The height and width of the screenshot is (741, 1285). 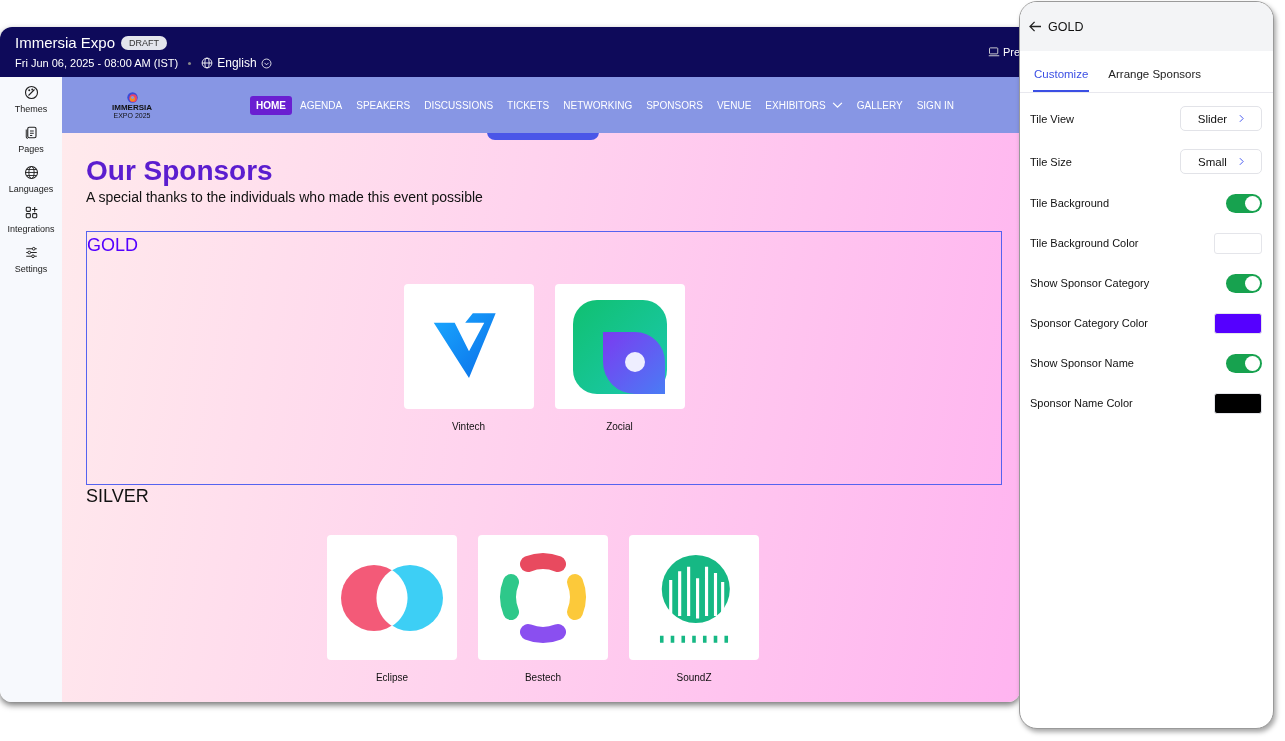 What do you see at coordinates (1089, 323) in the screenshot?
I see `setting-label: Sponsor Category Color` at bounding box center [1089, 323].